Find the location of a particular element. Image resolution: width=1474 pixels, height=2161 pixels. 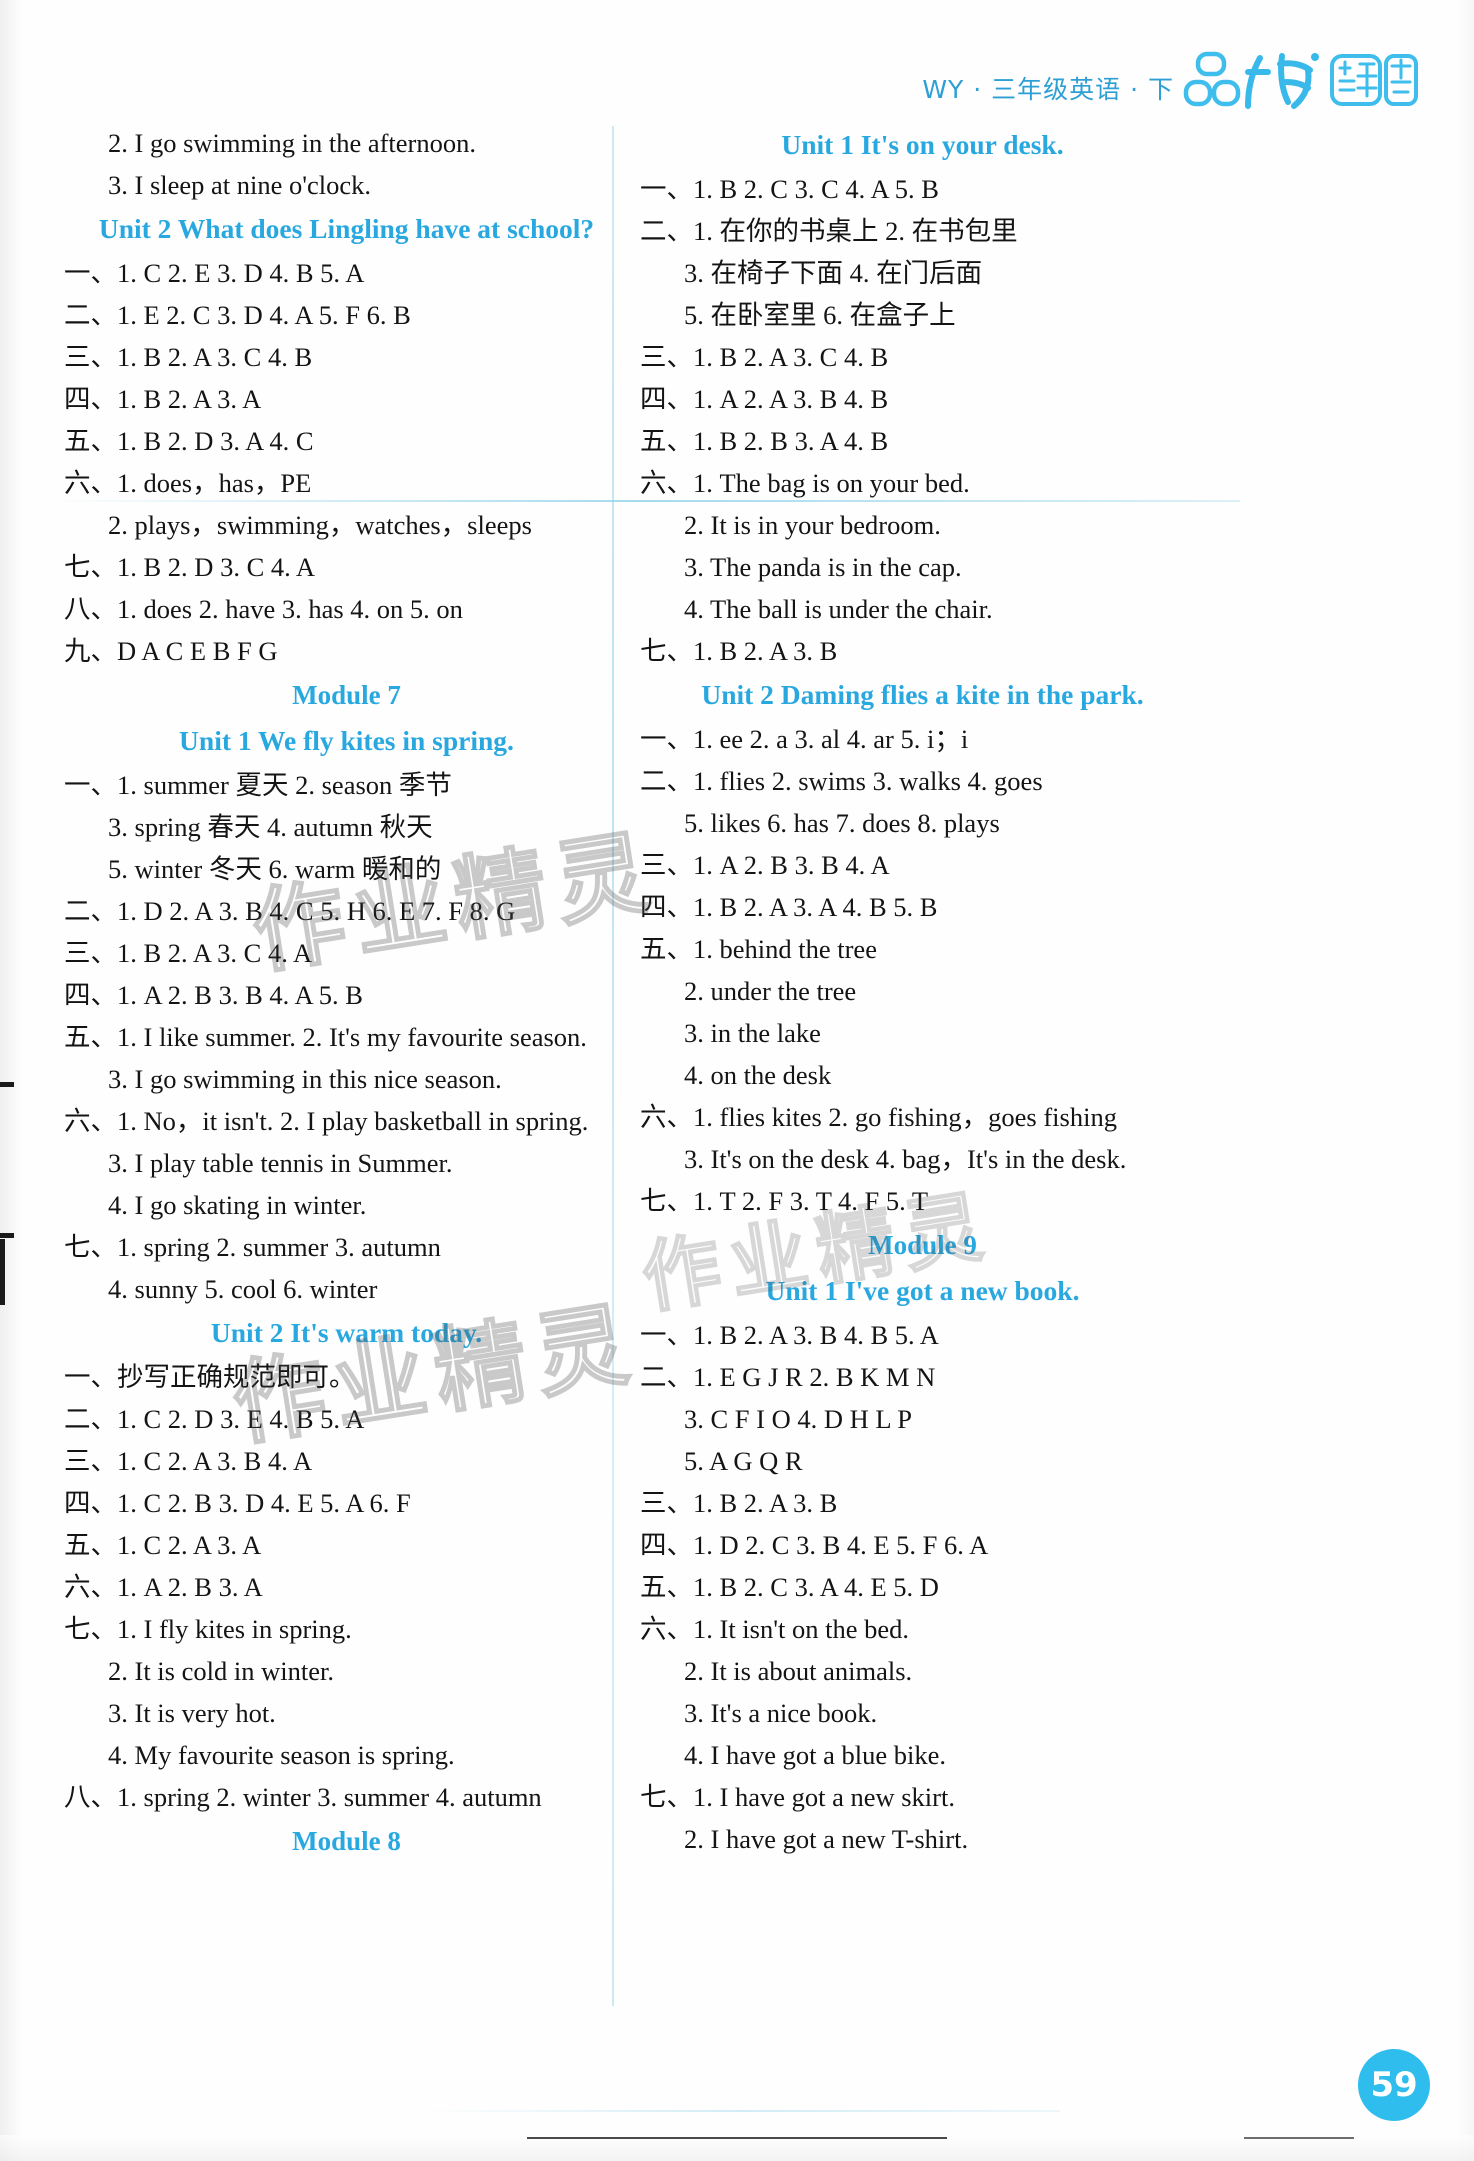

answer-line: 四、1. A 2. B 3. B 4. A 5. B is located at coordinates (213, 995).